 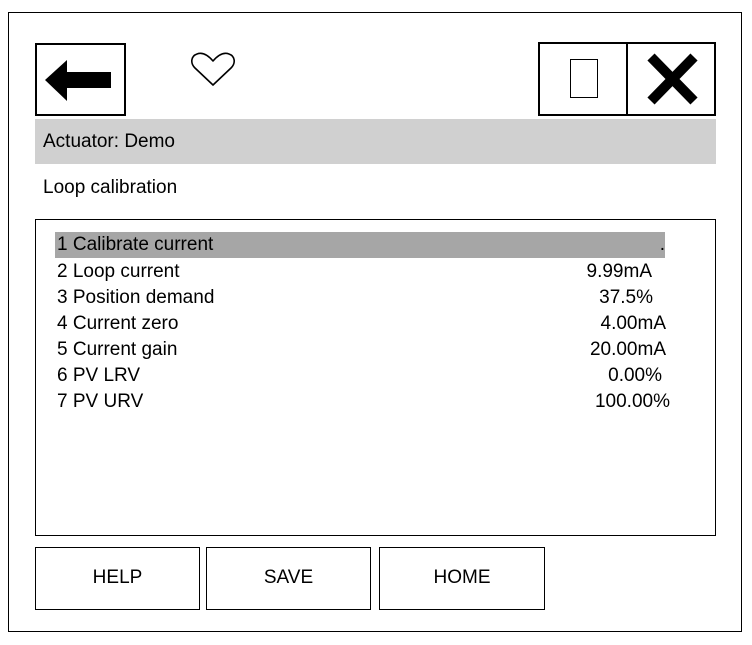 What do you see at coordinates (117, 578) in the screenshot?
I see `help-button: HELP` at bounding box center [117, 578].